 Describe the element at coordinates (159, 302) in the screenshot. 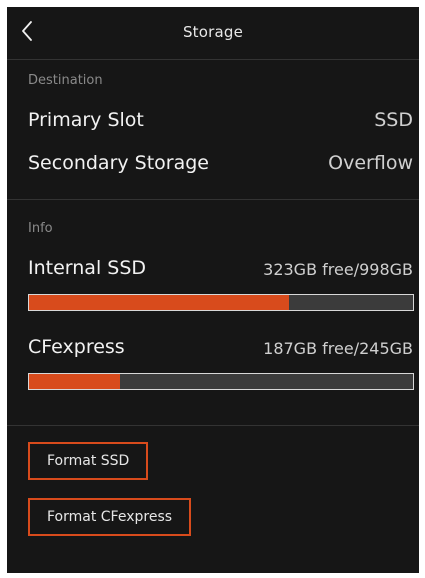

I see `internal-ssd-usage-fill` at that location.